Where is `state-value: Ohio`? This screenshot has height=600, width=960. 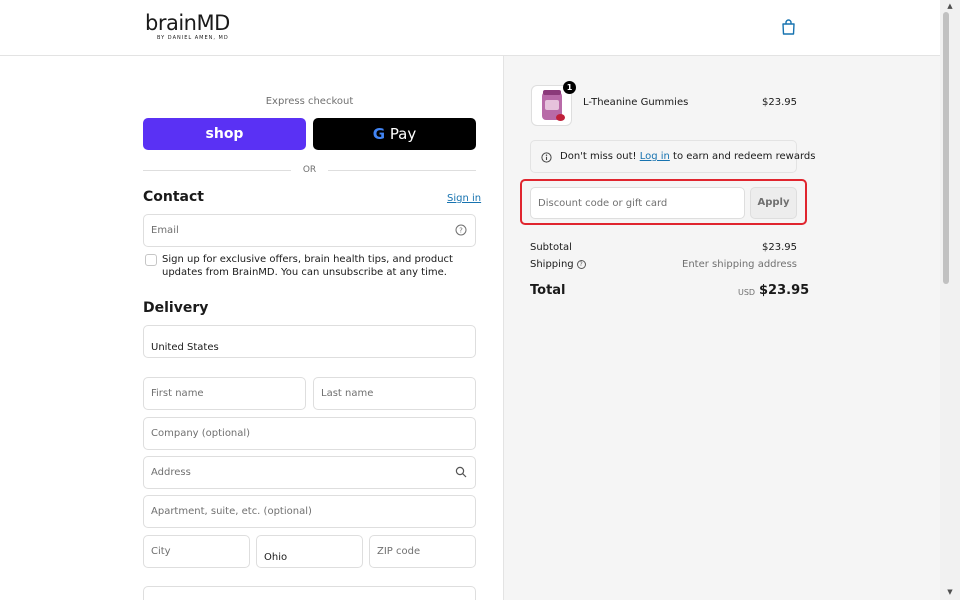
state-value: Ohio is located at coordinates (276, 557).